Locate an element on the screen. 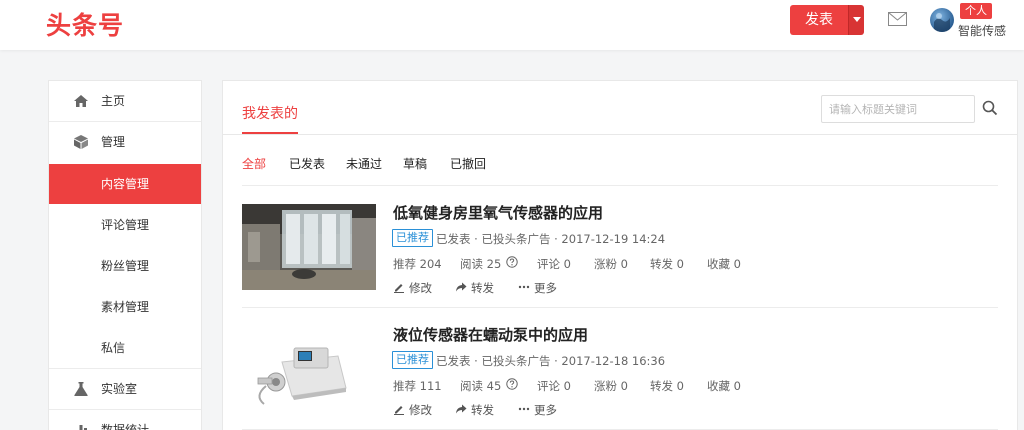 The image size is (1024, 430). sidebar: 主页 管理 内容管理 评论管理 粉丝管理 素材管理 私信 实验室 数据统计 is located at coordinates (125, 255).